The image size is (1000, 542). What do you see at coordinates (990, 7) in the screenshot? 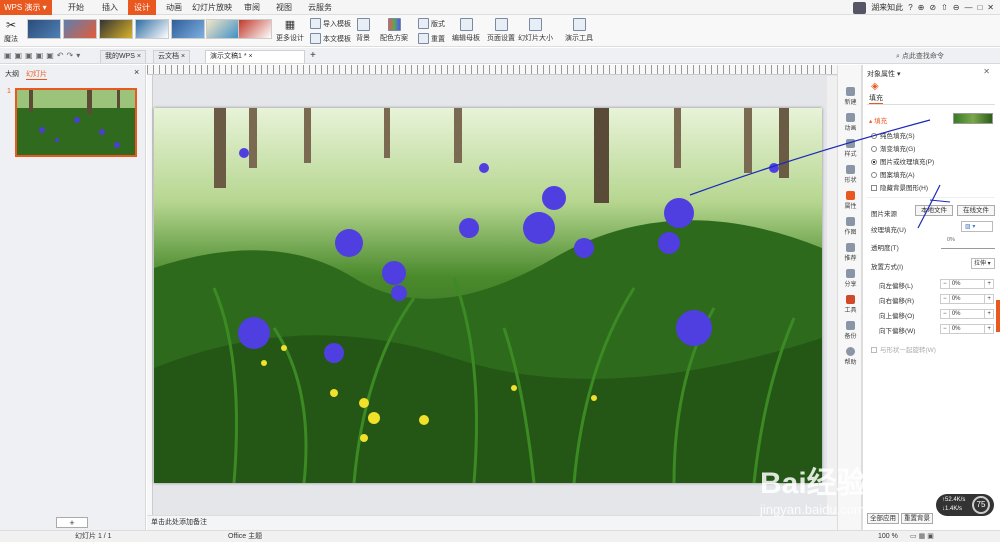
I see `close-icon: ✕` at bounding box center [990, 7].